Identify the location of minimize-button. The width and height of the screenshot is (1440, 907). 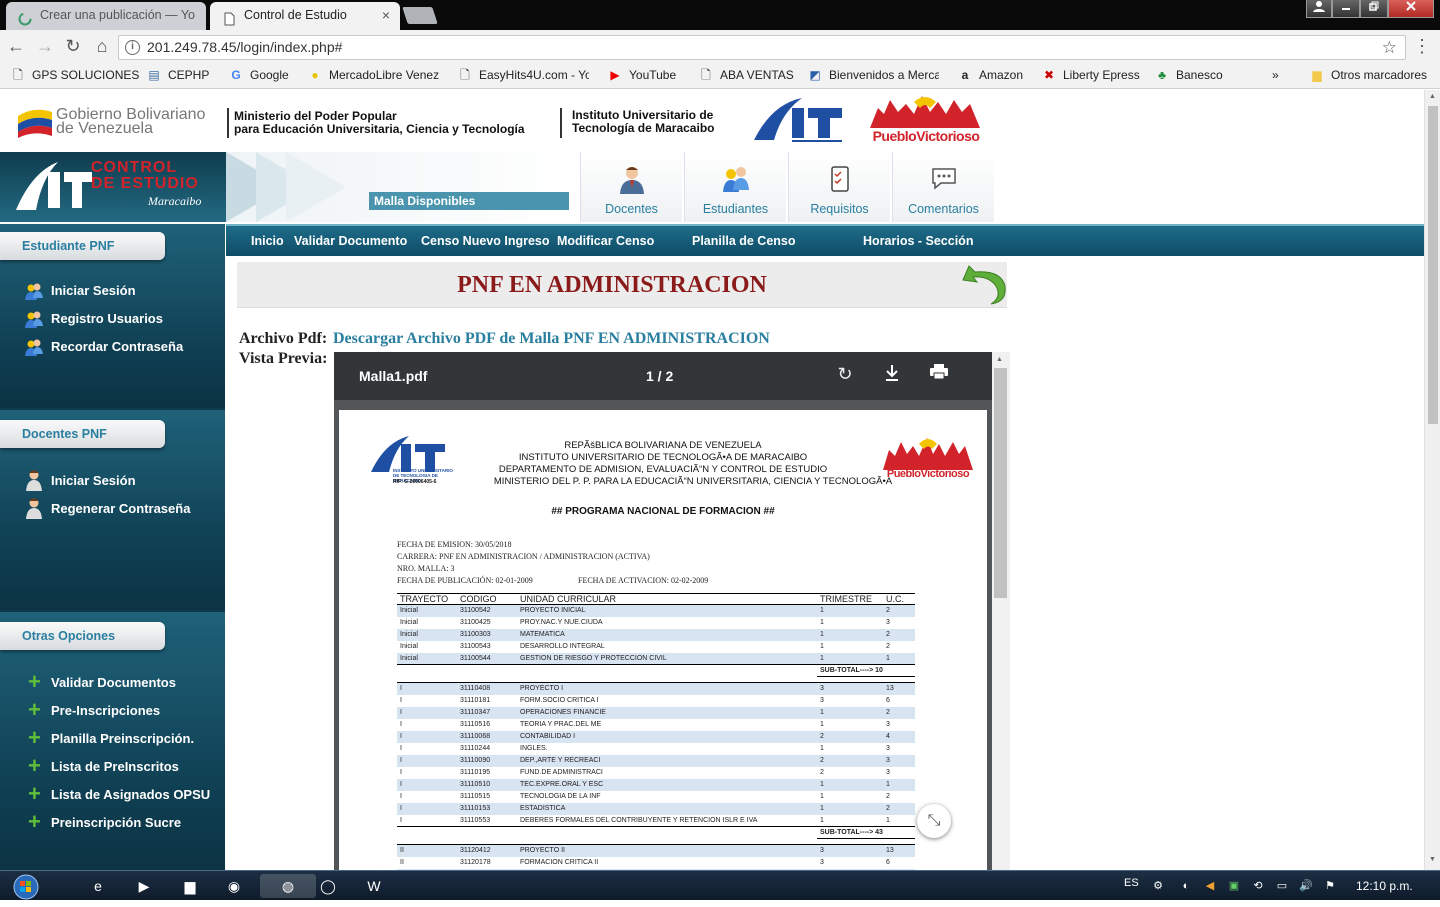
(1346, 9).